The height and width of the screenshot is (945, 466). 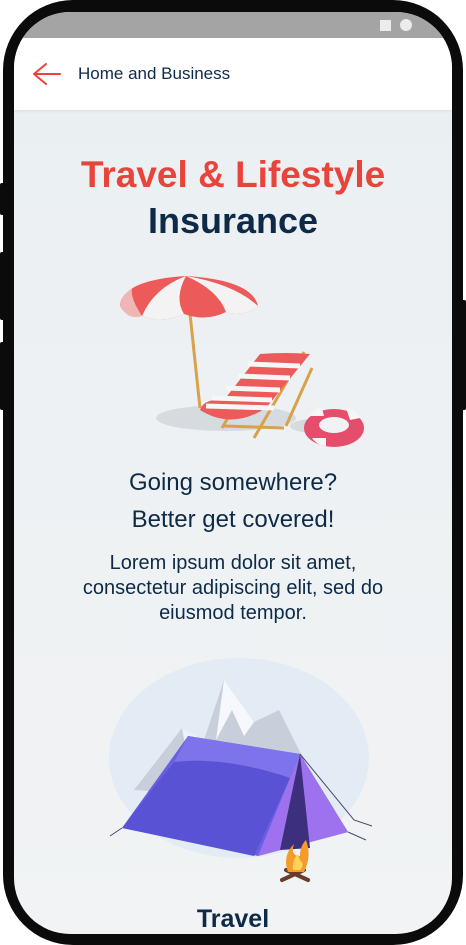 What do you see at coordinates (242, 361) in the screenshot?
I see `beach-umbrella-chair-icon` at bounding box center [242, 361].